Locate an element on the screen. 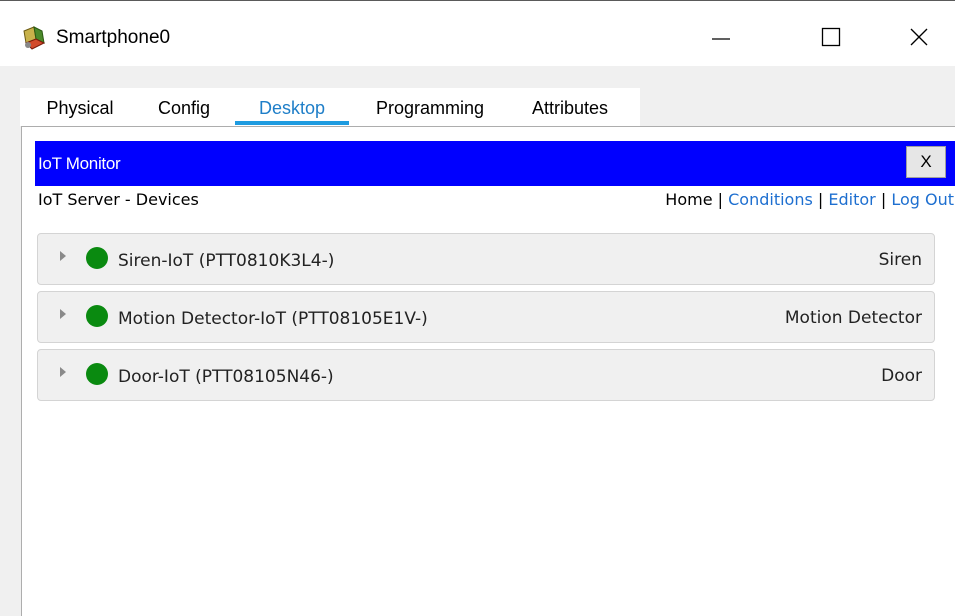 This screenshot has height=616, width=955. device-name: Door-IoT (PTT08105N46-) is located at coordinates (226, 377).